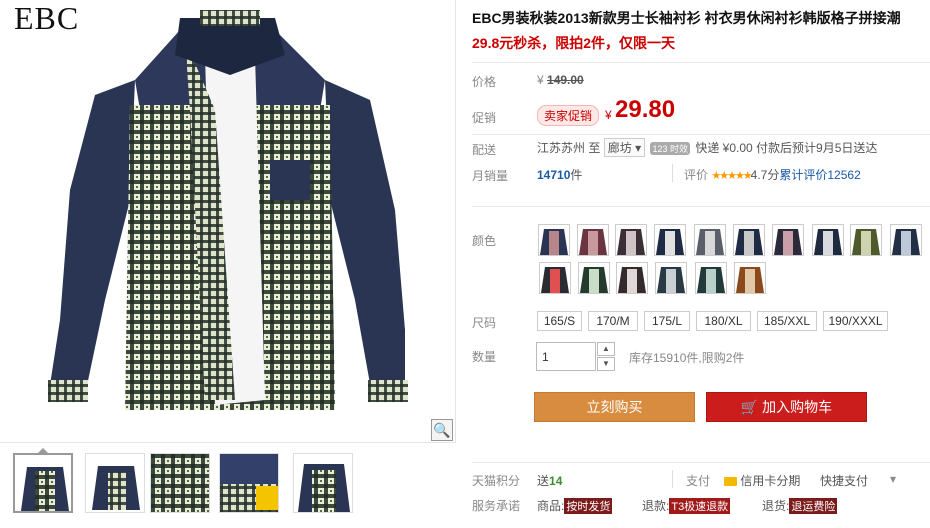 Image resolution: width=930 pixels, height=528 pixels. What do you see at coordinates (696, 175) in the screenshot?
I see `rating-label: 评价` at bounding box center [696, 175].